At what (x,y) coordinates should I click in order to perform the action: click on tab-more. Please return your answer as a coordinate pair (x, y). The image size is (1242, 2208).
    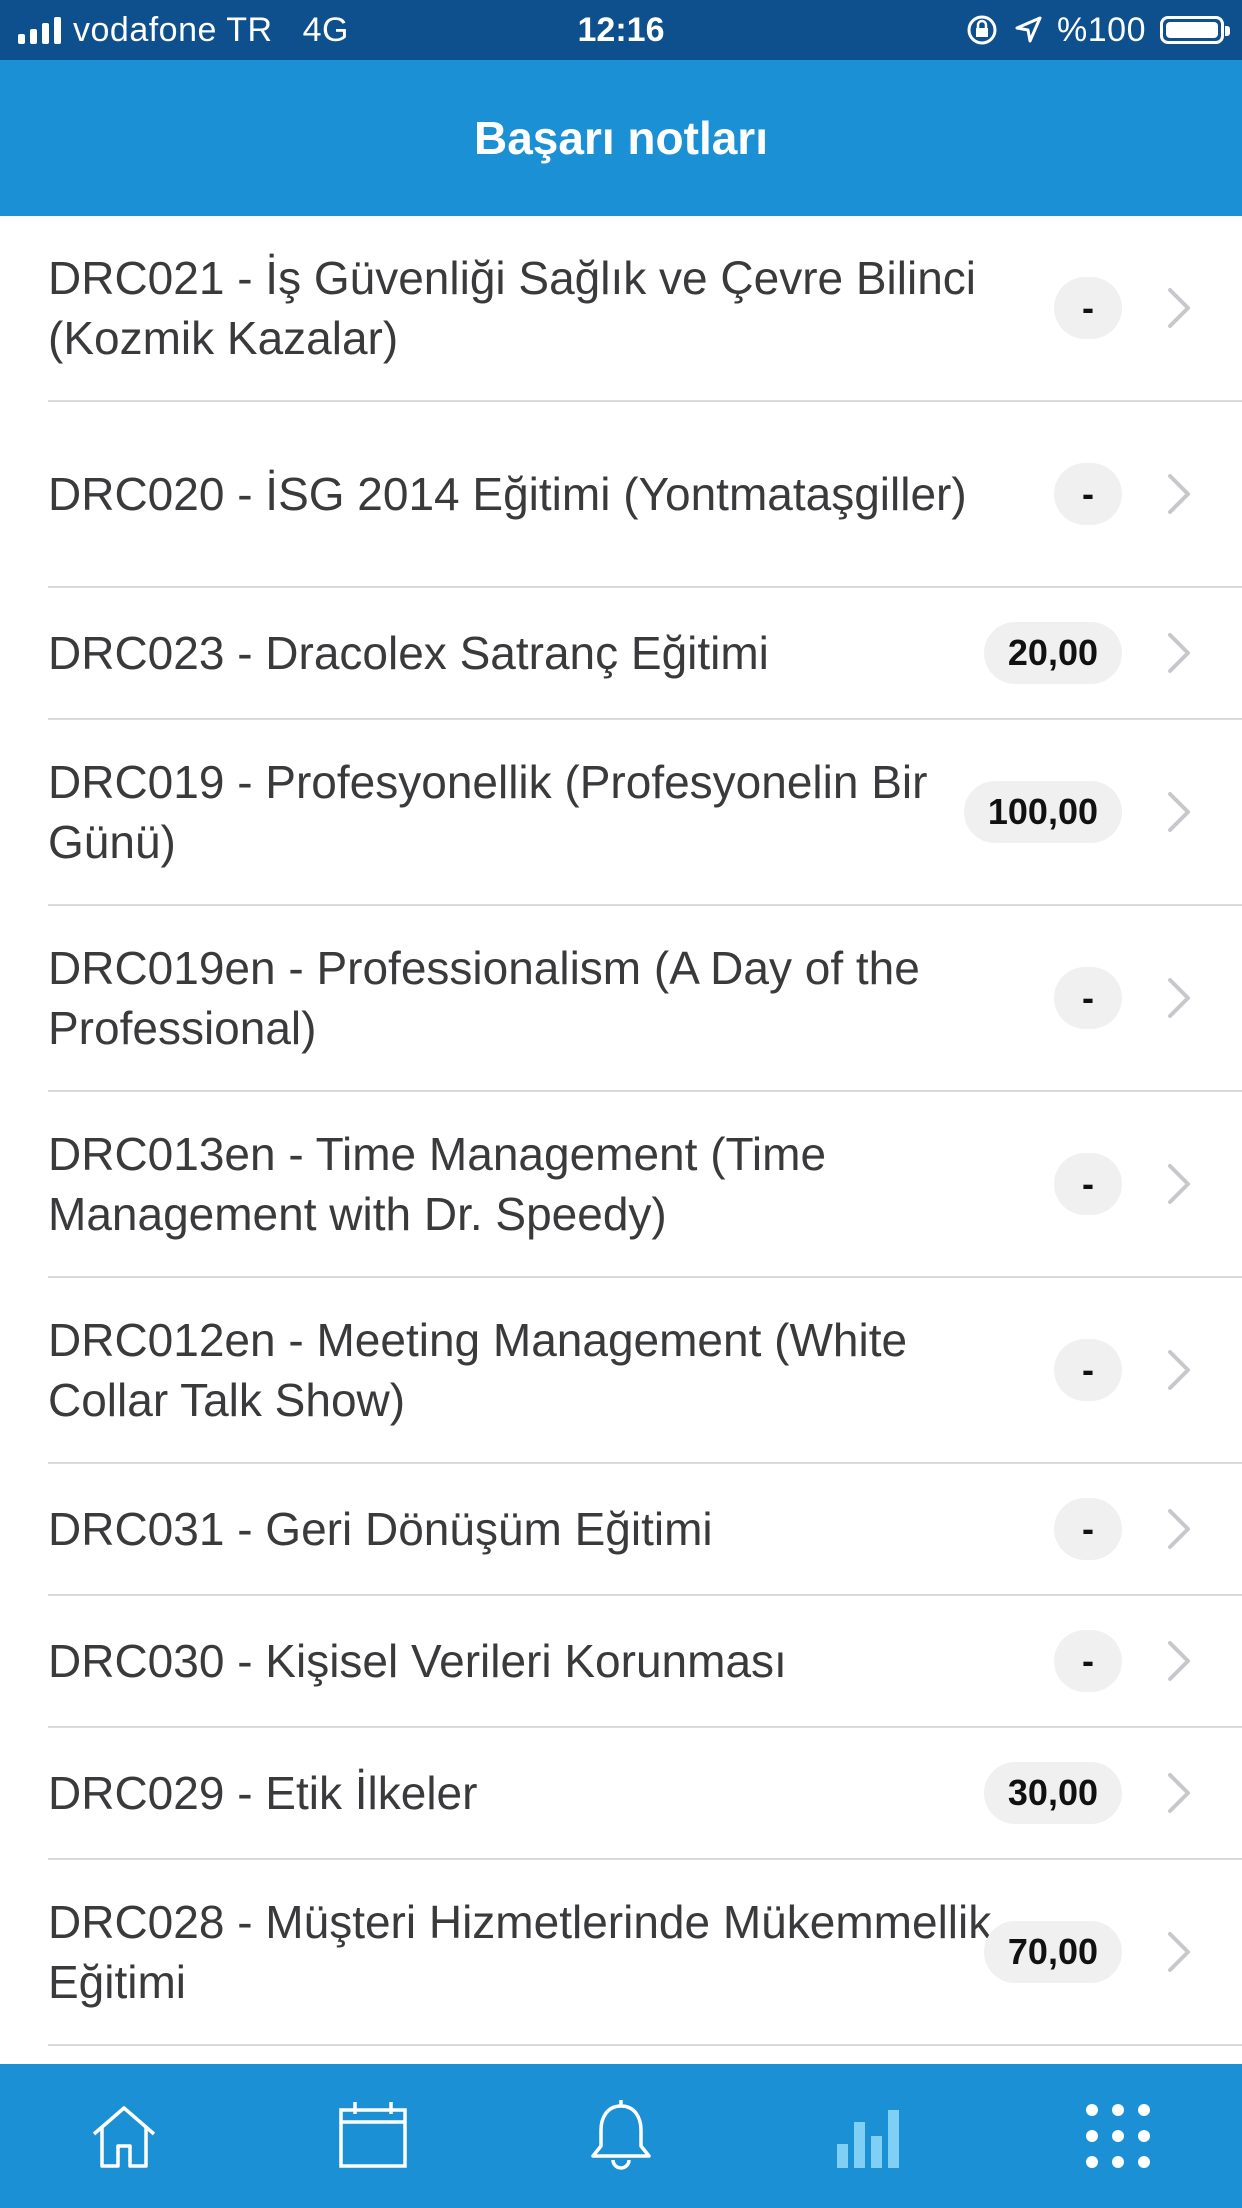
    Looking at the image, I should click on (1118, 2136).